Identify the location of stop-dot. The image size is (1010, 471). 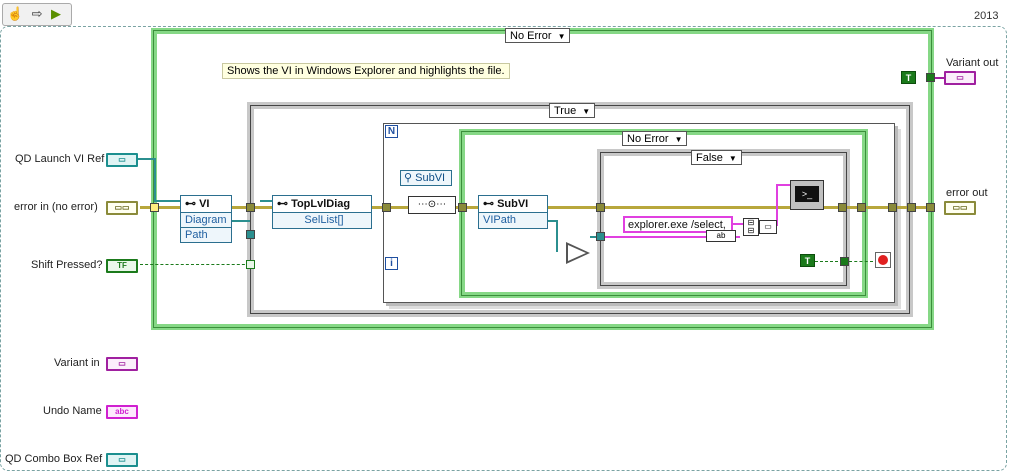
(883, 260).